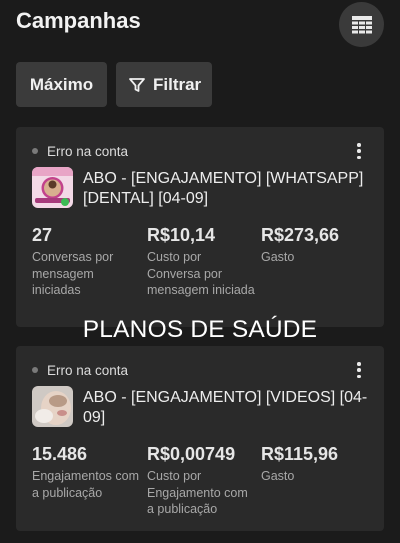  Describe the element at coordinates (200, 24) in the screenshot. I see `app-header: Campanhas` at that location.